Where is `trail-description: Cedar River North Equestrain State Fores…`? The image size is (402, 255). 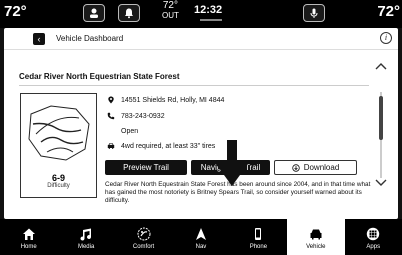
trail-description: Cedar River North Equestrain State Fores… is located at coordinates (238, 192).